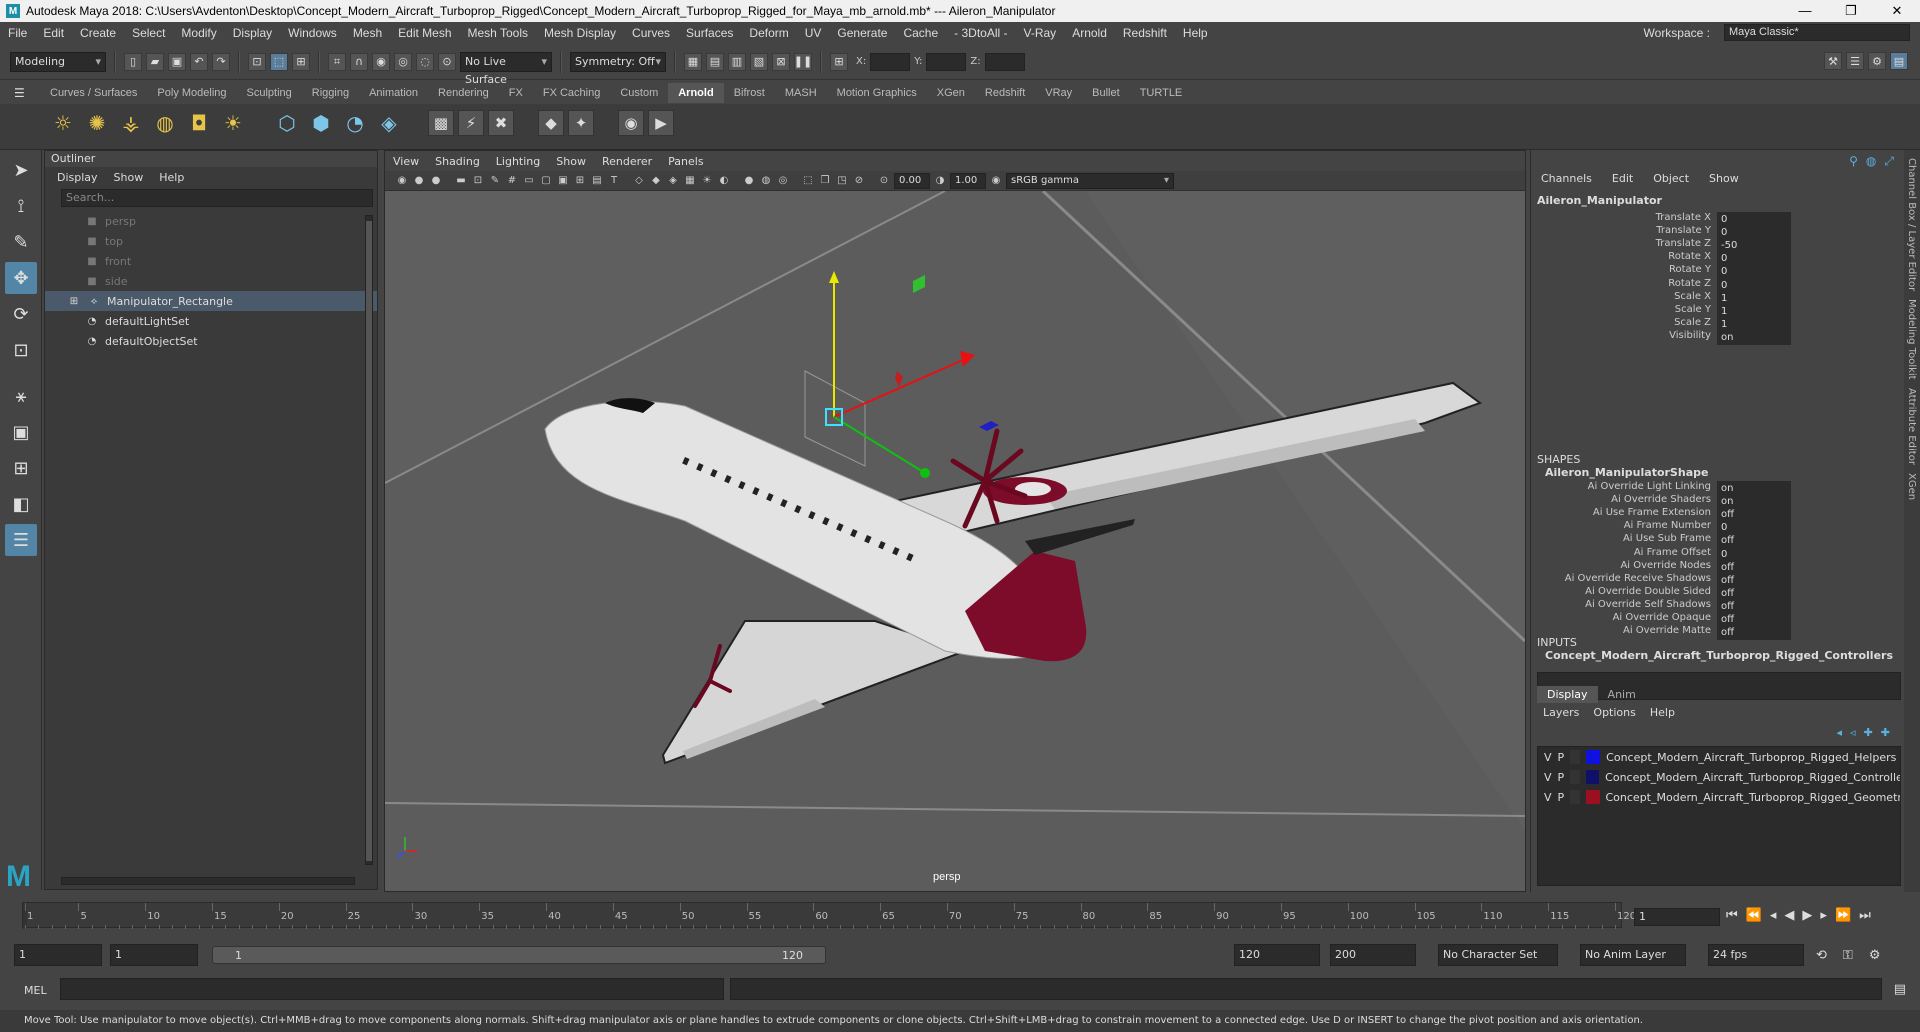 The width and height of the screenshot is (1920, 1032). What do you see at coordinates (518, 161) in the screenshot?
I see `viewport-menu-lighting: Lighting` at bounding box center [518, 161].